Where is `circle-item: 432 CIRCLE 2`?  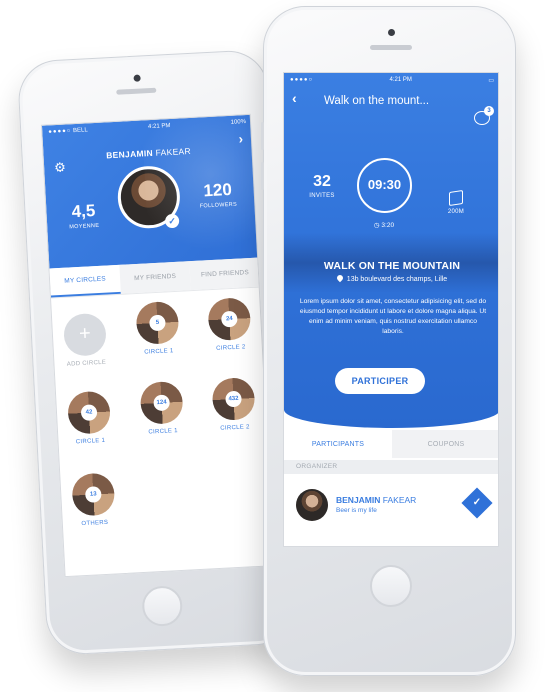
circle-item: 432 CIRCLE 2 is located at coordinates (233, 404).